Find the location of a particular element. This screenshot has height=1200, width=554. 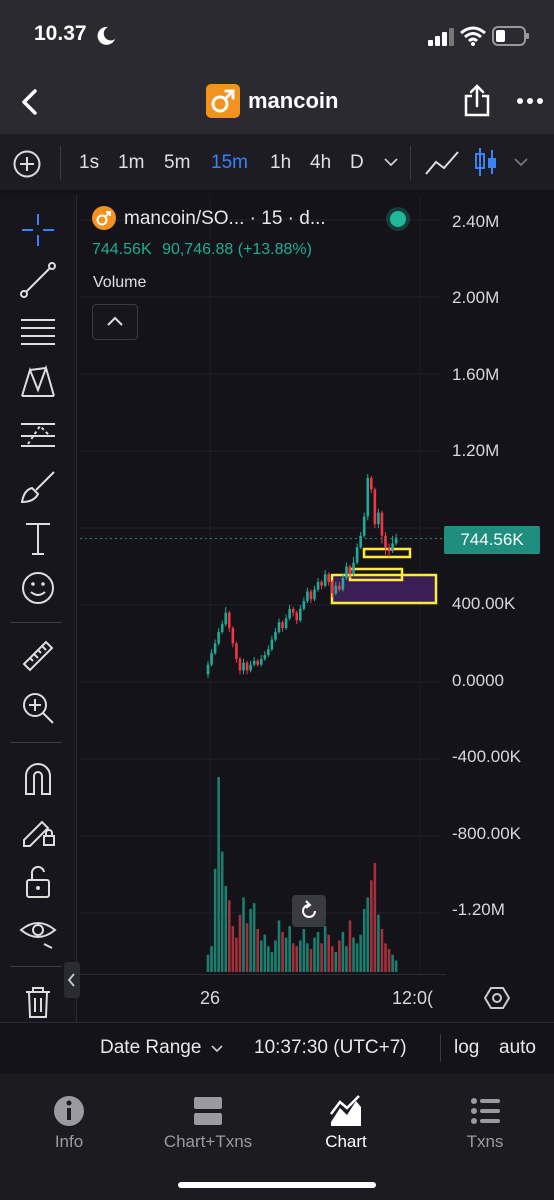

zoom-tool is located at coordinates (38, 708).